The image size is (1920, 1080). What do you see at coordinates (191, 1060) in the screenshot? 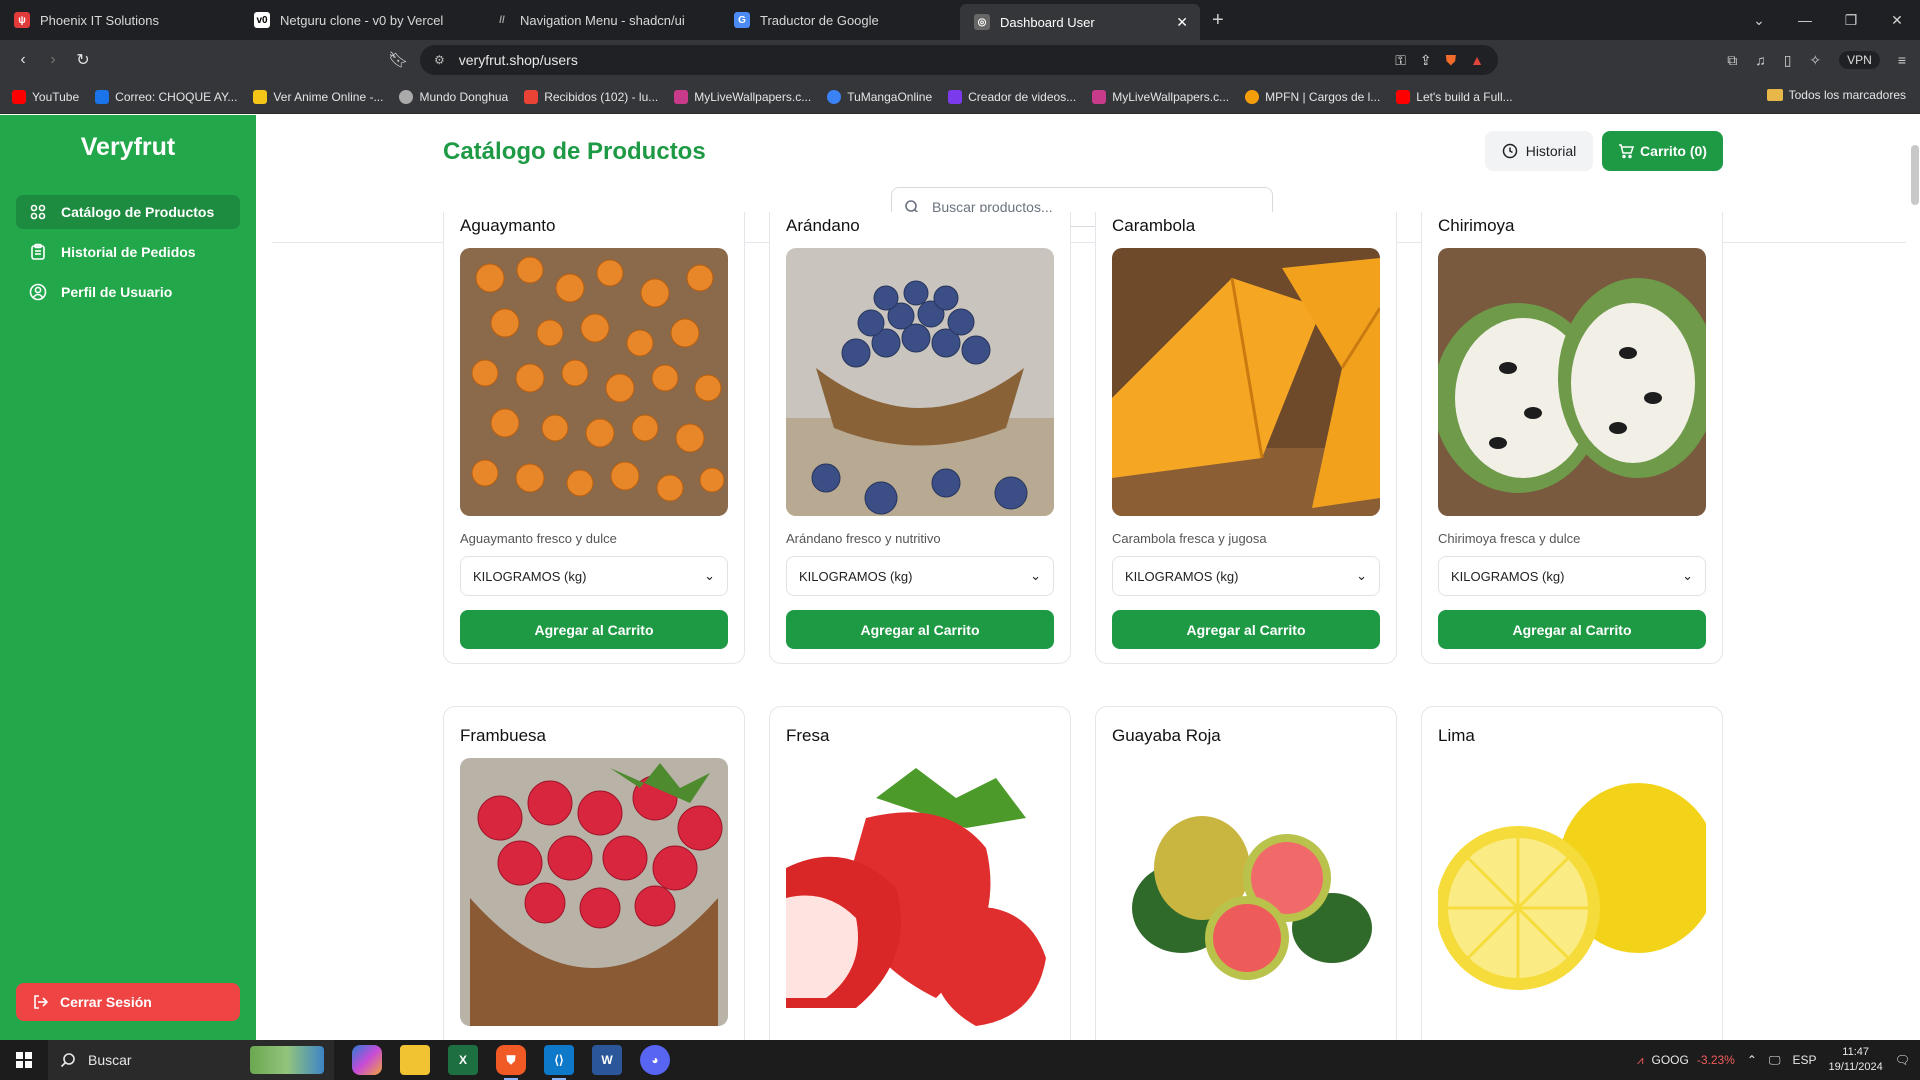
I see `taskbar-search: Buscar` at bounding box center [191, 1060].